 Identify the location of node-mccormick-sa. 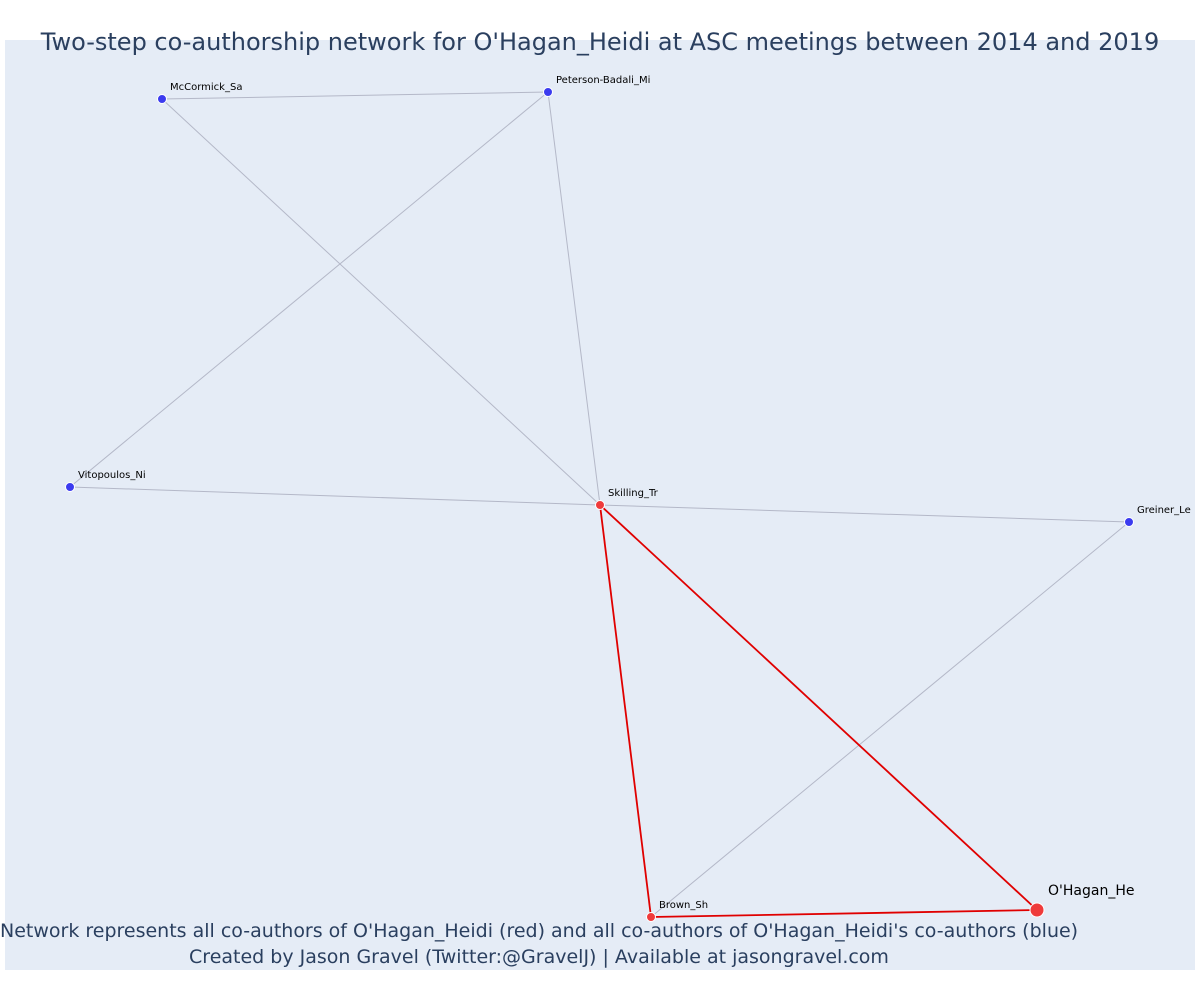
(162, 99).